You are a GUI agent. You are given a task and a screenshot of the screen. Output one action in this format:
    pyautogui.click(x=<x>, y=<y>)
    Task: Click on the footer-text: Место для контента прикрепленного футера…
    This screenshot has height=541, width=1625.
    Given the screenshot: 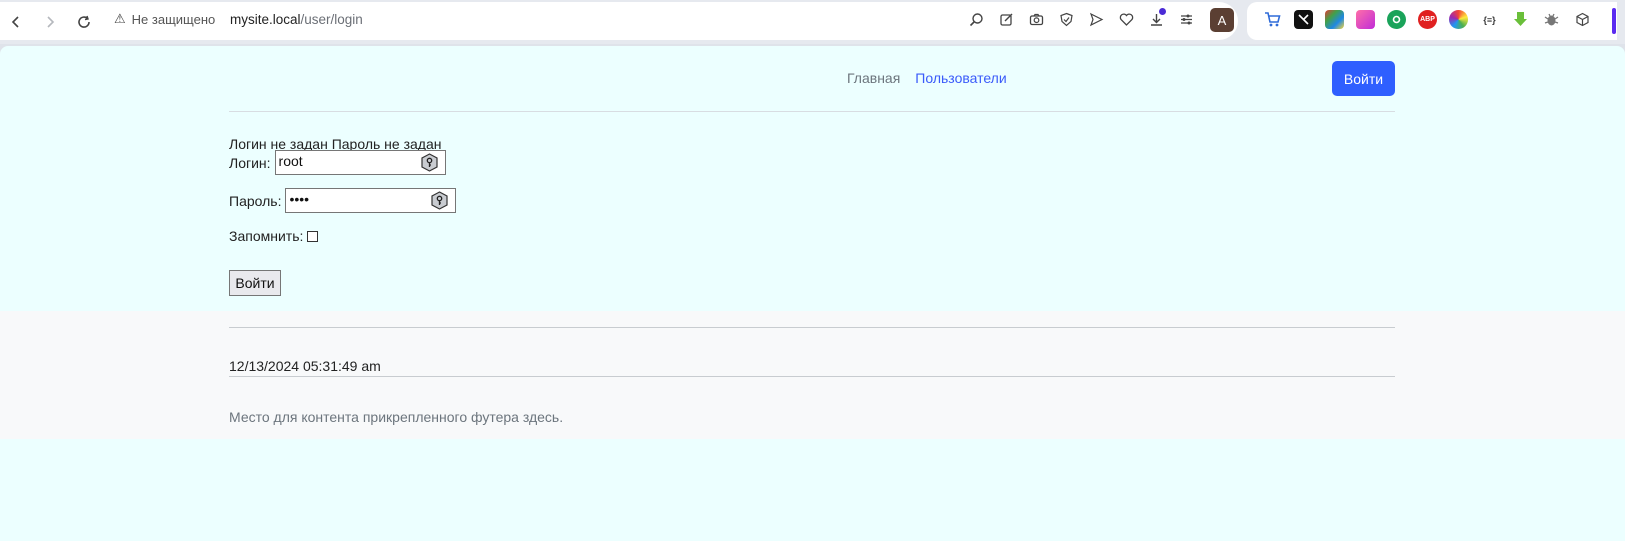 What is the action you would take?
    pyautogui.click(x=396, y=417)
    